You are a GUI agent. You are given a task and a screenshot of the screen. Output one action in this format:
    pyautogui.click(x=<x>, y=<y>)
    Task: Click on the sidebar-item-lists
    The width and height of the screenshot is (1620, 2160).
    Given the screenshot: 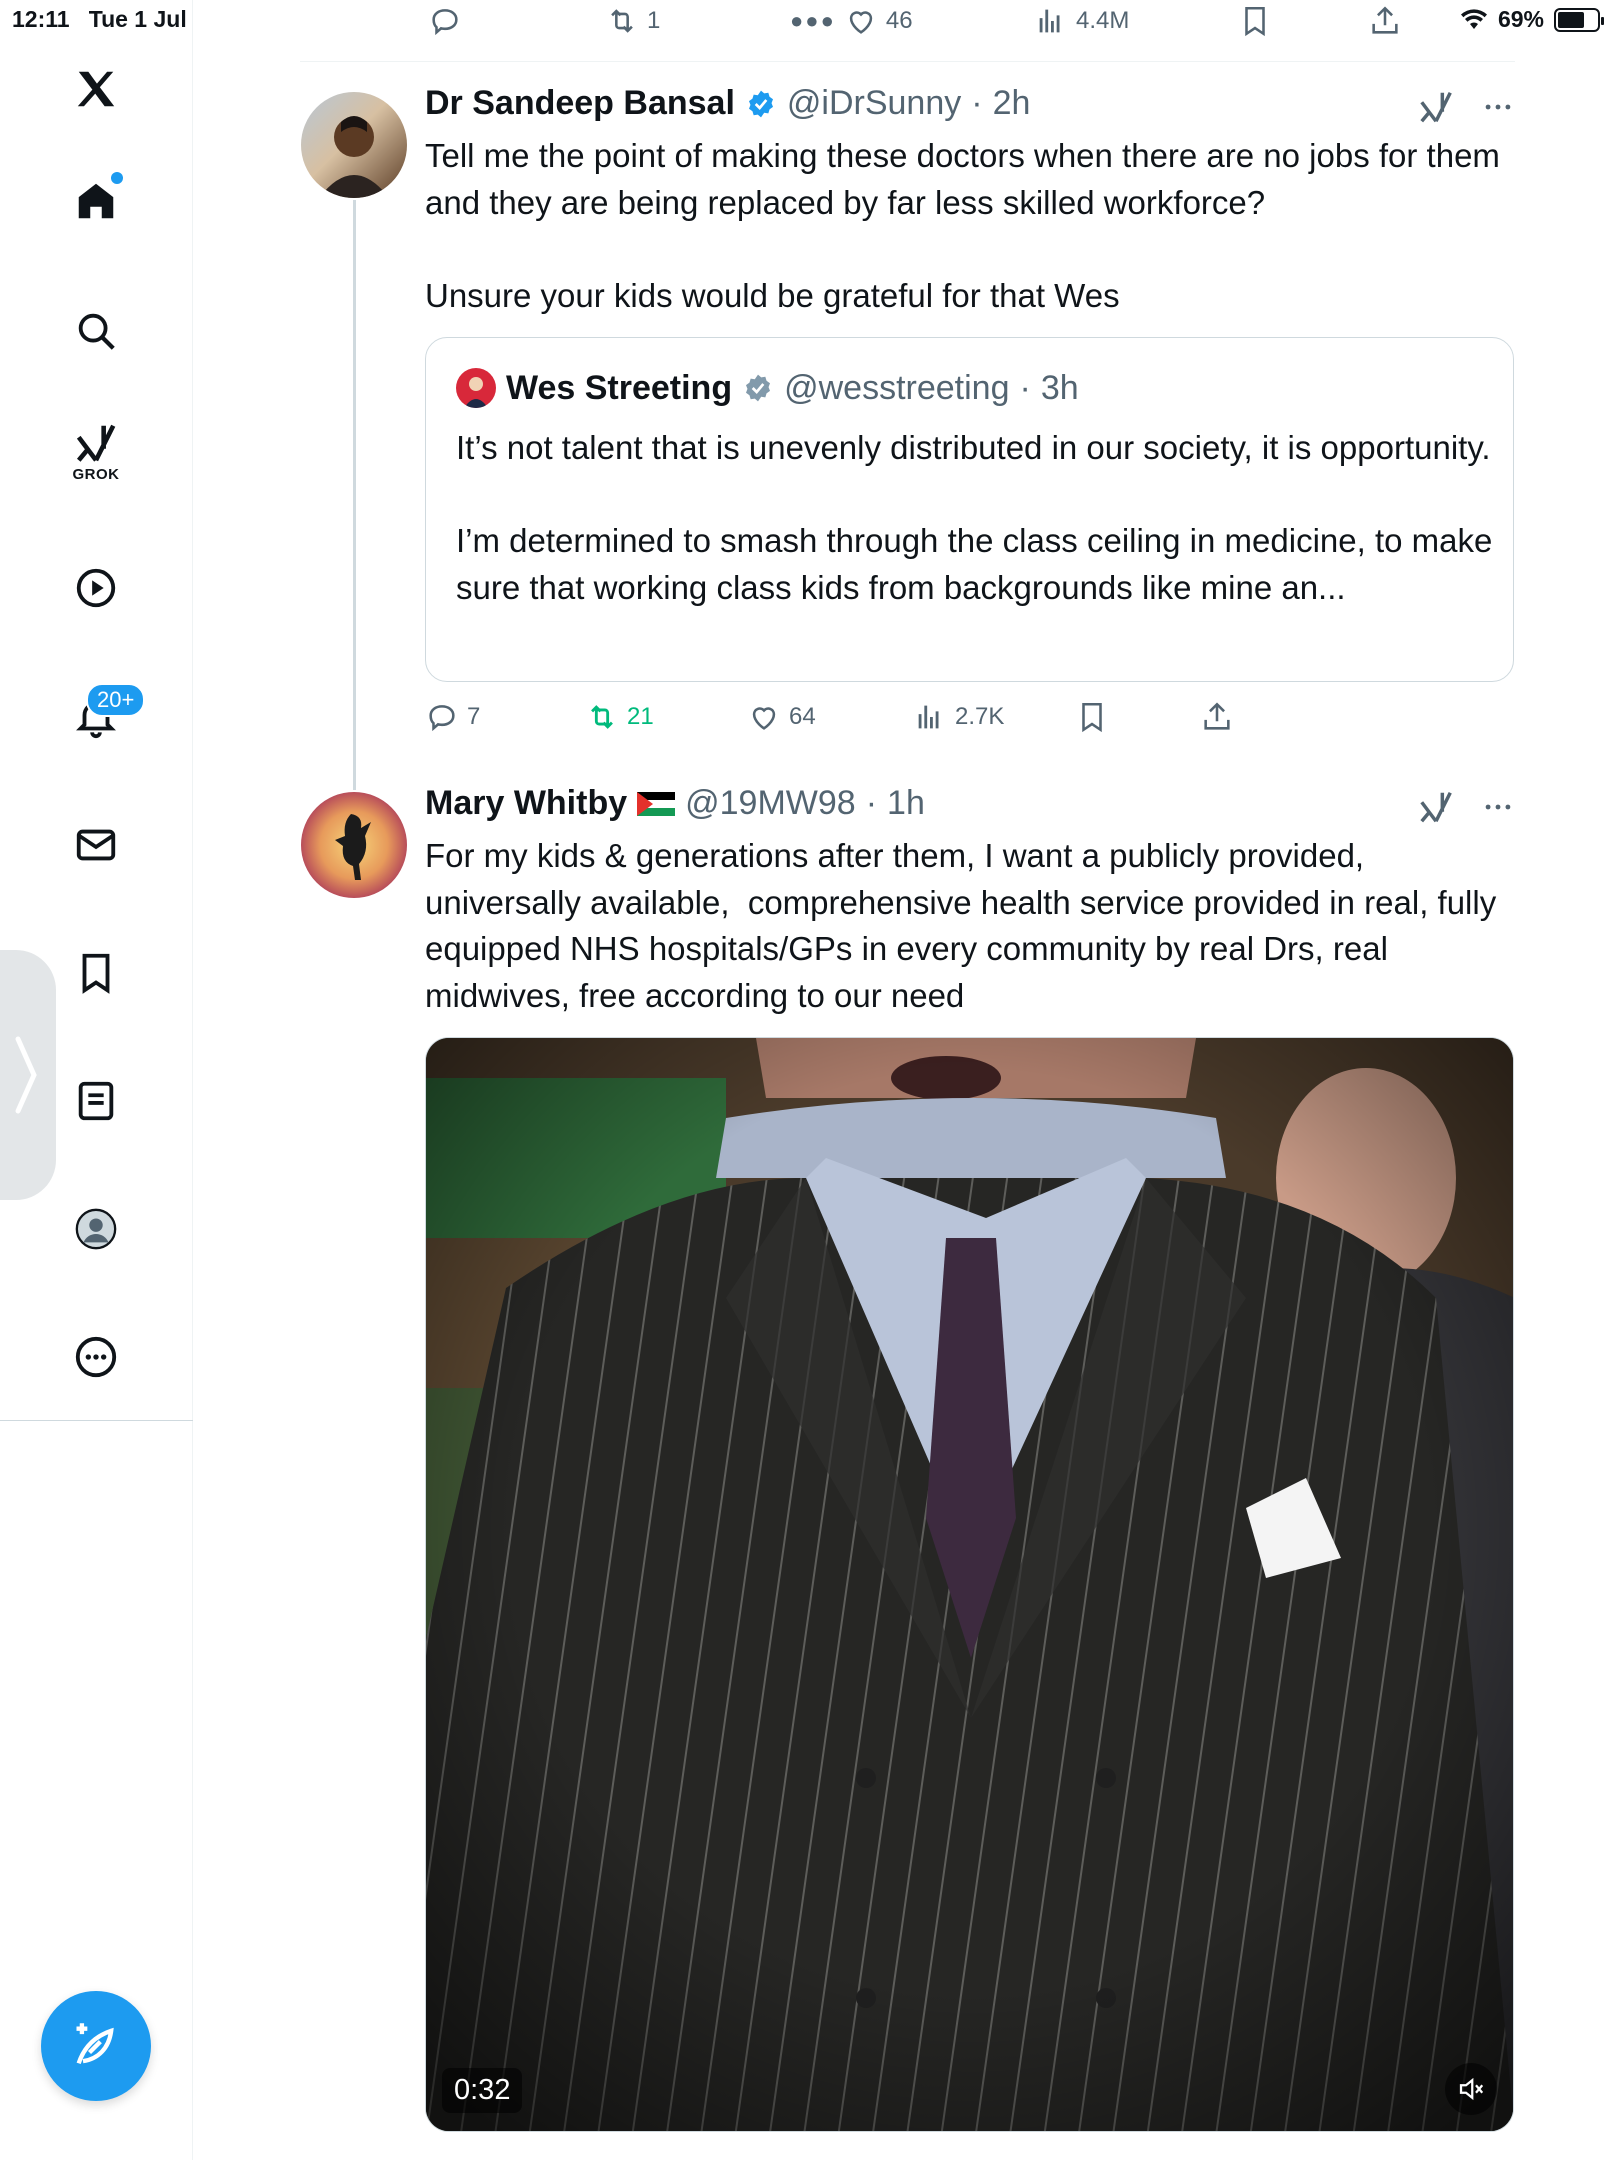 What is the action you would take?
    pyautogui.click(x=96, y=1101)
    